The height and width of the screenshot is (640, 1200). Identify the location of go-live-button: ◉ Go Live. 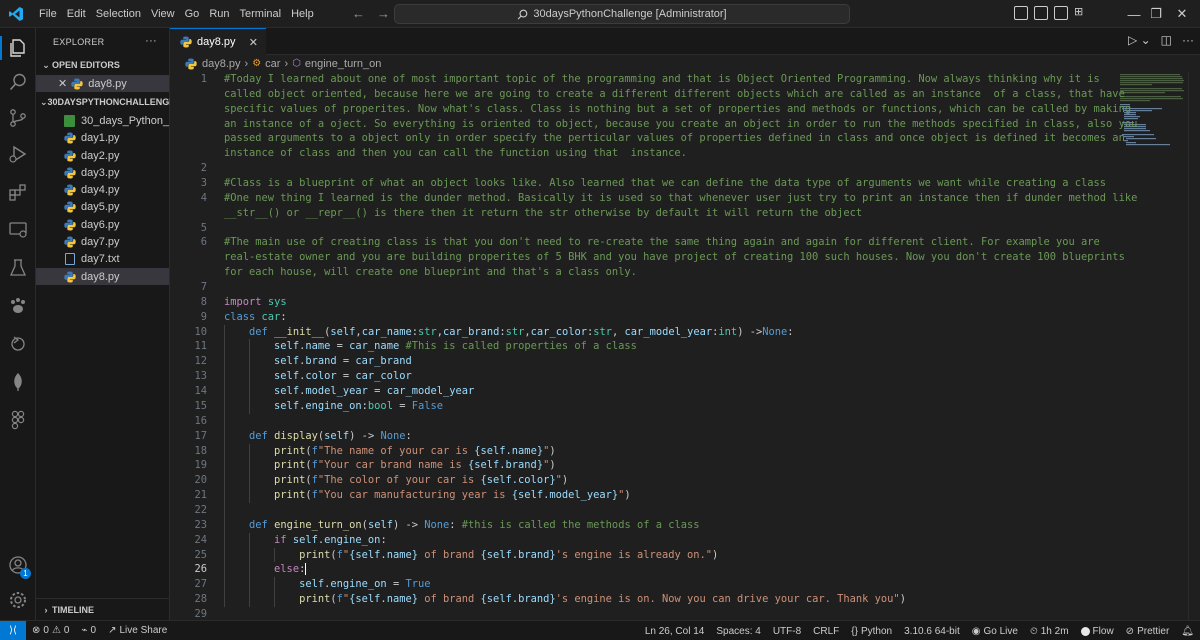
(995, 631).